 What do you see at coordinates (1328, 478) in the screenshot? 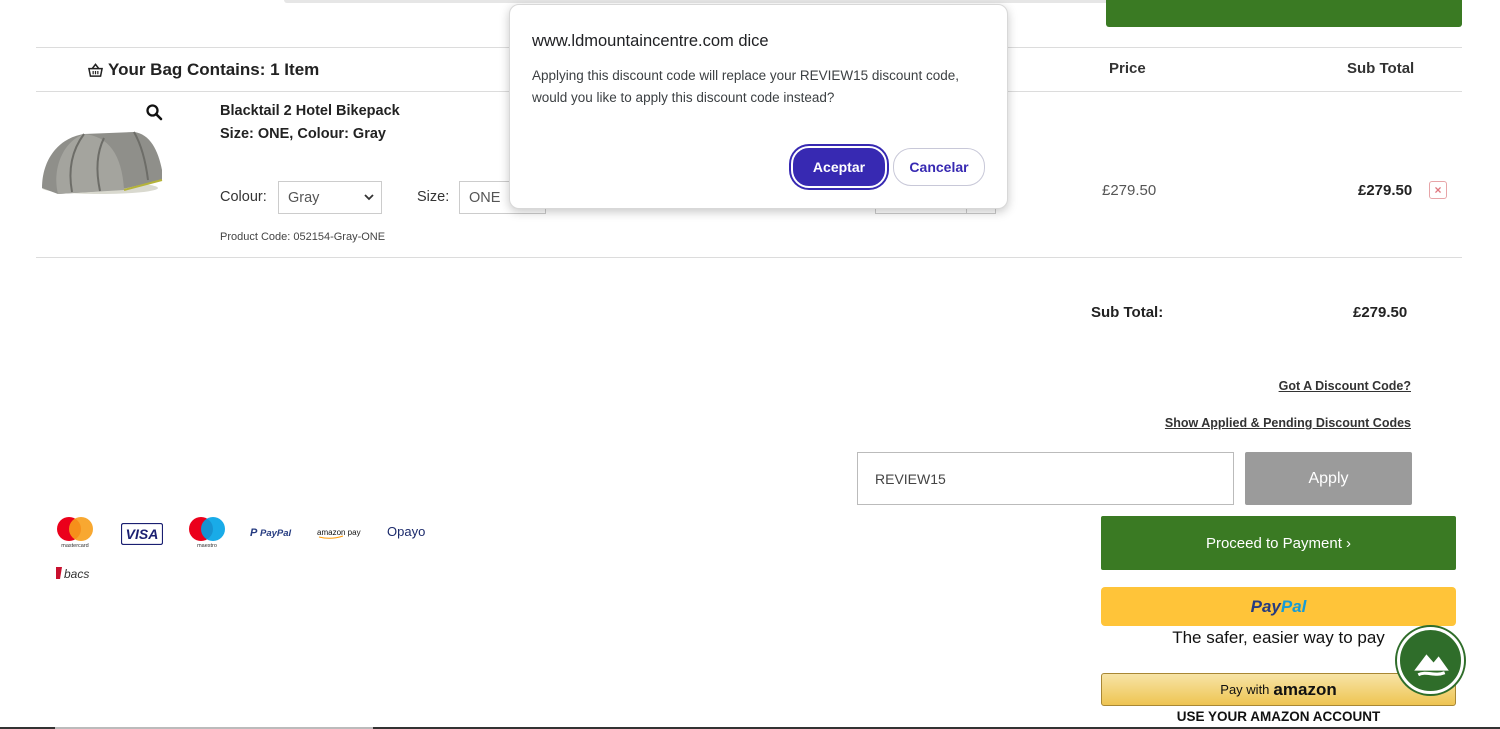
I see `apply-discount-button: Apply` at bounding box center [1328, 478].